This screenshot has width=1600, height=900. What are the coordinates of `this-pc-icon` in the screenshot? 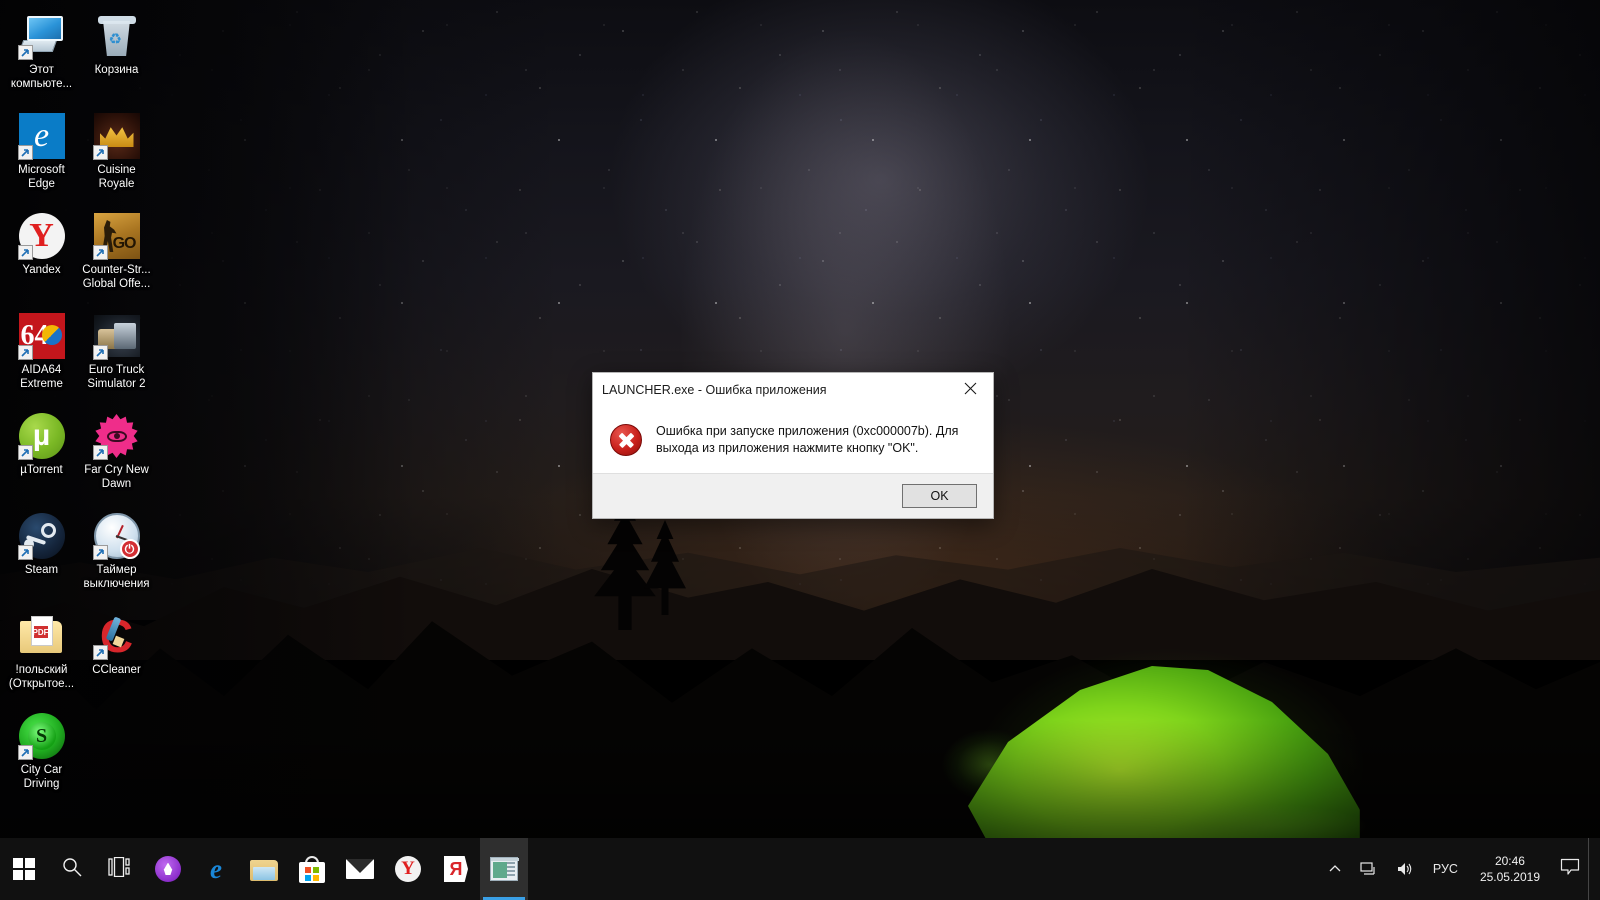 It's located at (41, 36).